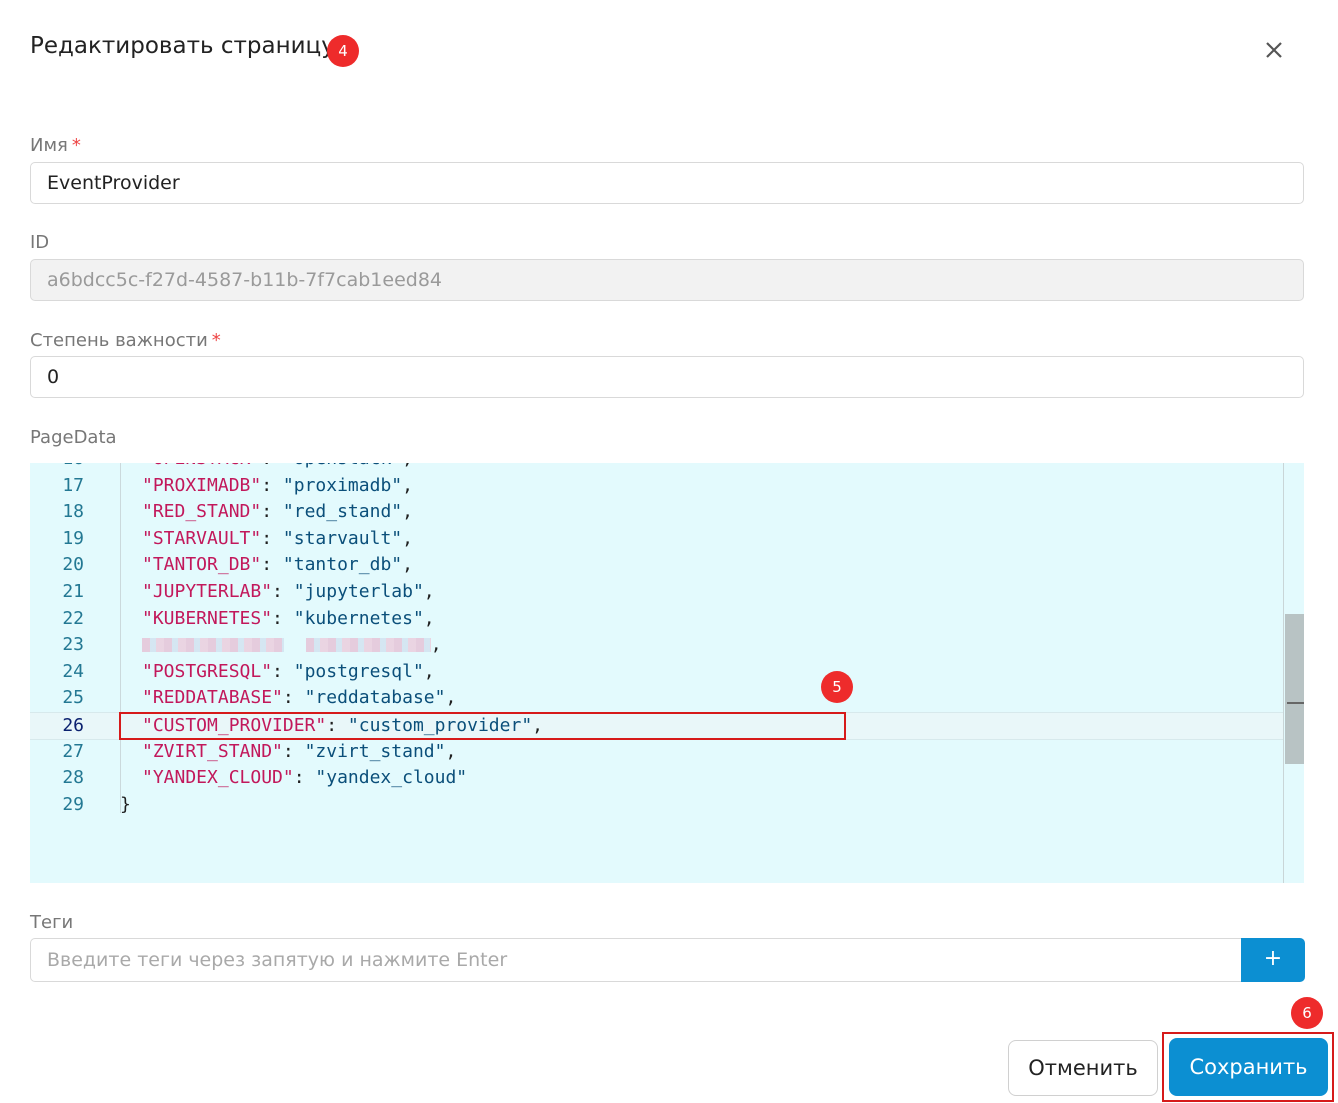  What do you see at coordinates (277, 485) in the screenshot?
I see `code-text: "PROXIMADB": "proximadb",` at bounding box center [277, 485].